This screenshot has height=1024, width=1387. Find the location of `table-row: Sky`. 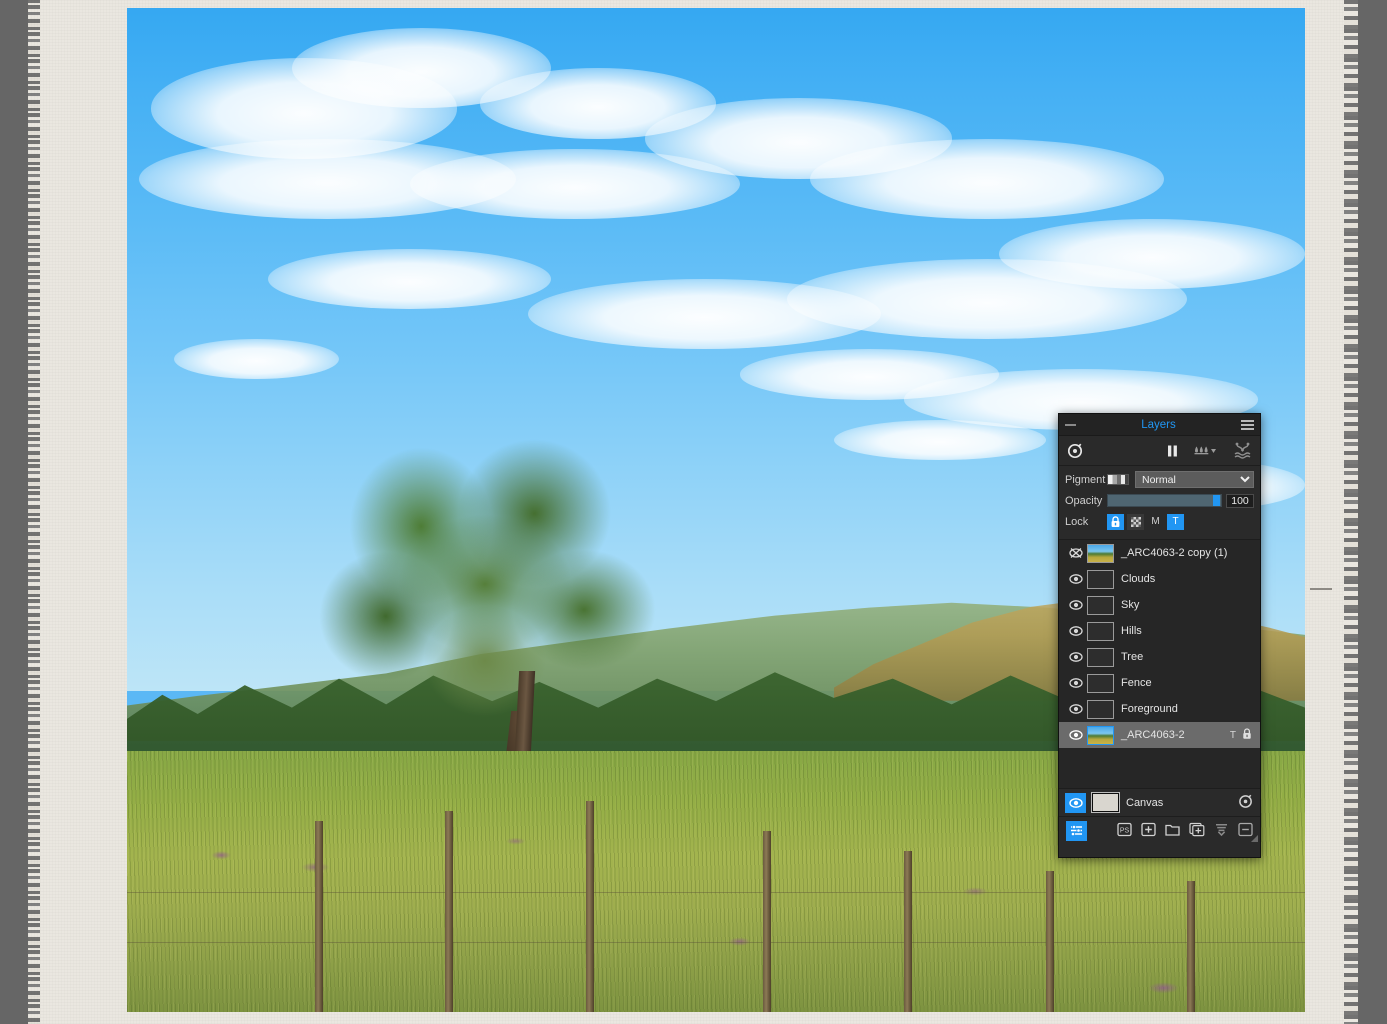

table-row: Sky is located at coordinates (1159, 605).